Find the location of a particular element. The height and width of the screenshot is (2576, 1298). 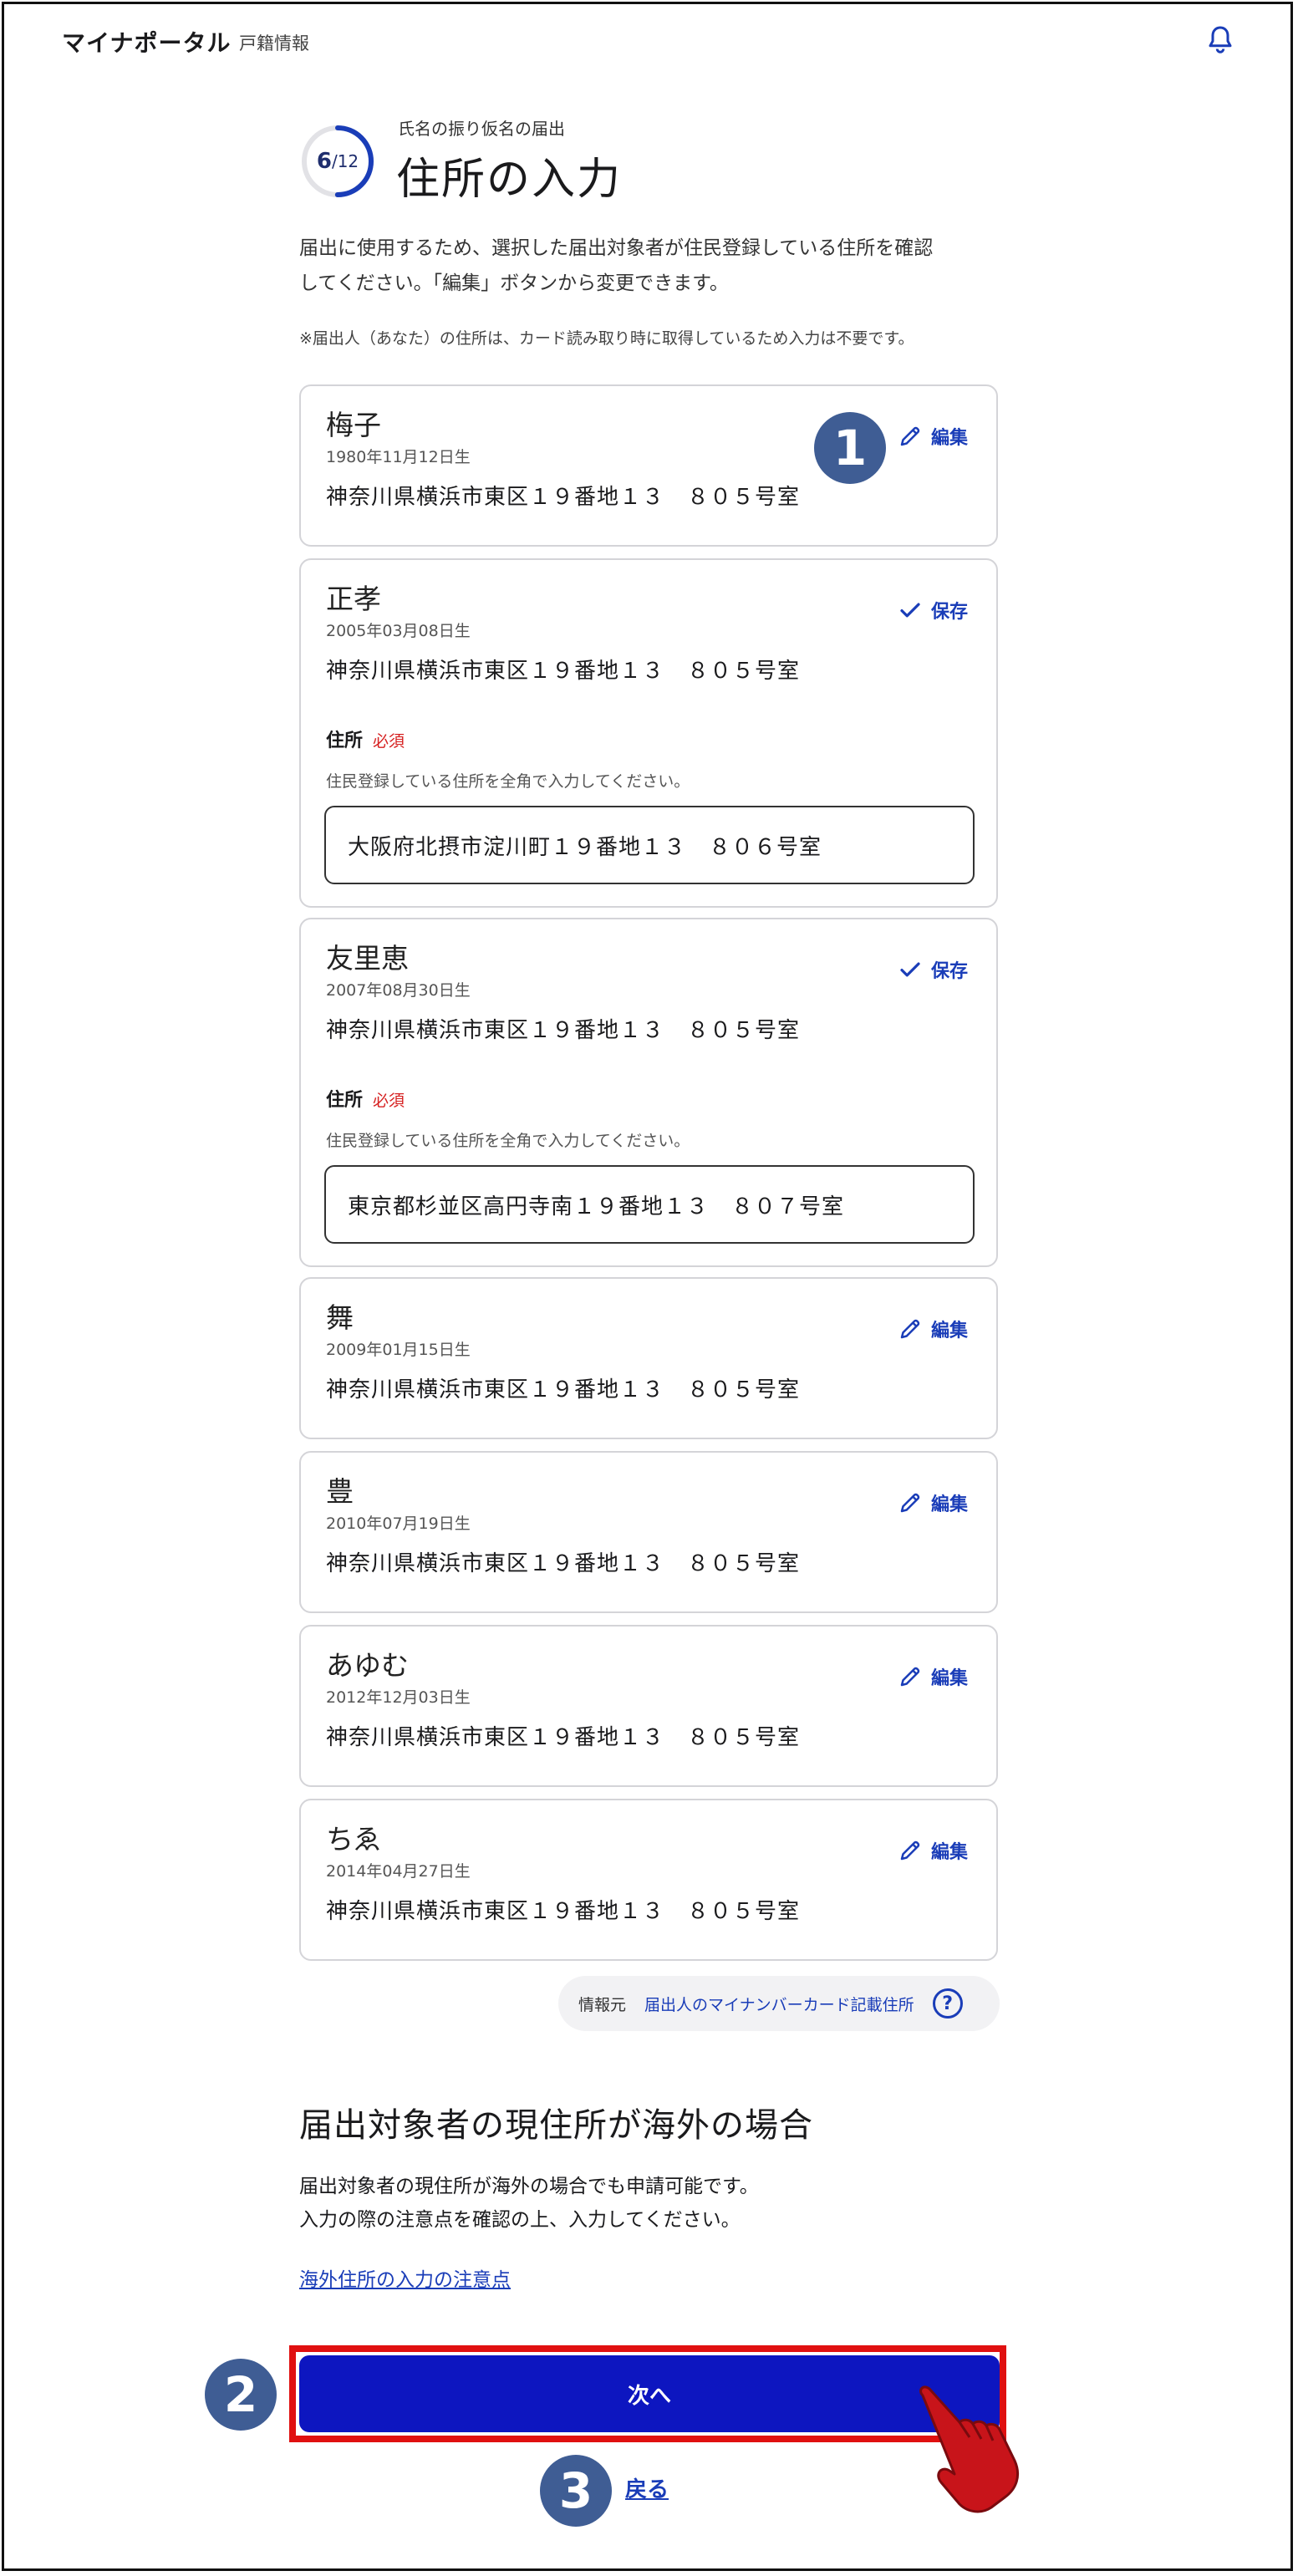

help-icon: ? is located at coordinates (947, 2003).